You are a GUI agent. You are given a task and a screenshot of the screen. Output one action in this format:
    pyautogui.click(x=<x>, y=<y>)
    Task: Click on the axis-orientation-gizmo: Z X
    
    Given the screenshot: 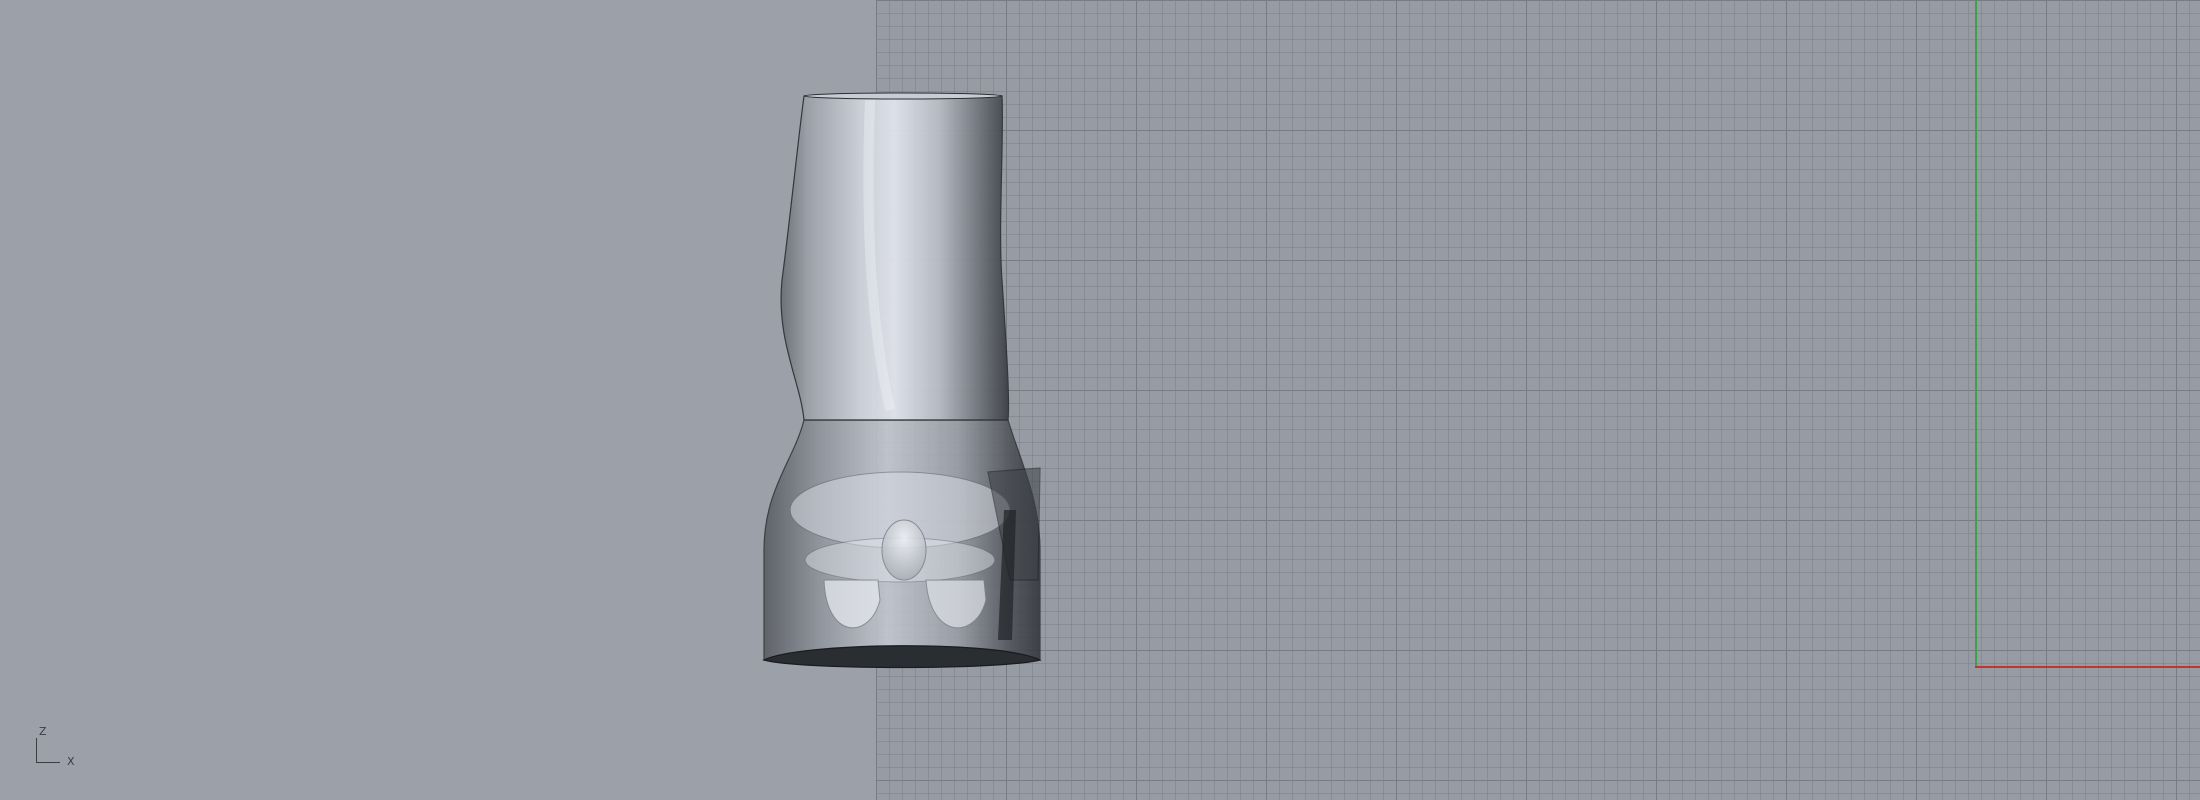 What is the action you would take?
    pyautogui.click(x=57, y=746)
    